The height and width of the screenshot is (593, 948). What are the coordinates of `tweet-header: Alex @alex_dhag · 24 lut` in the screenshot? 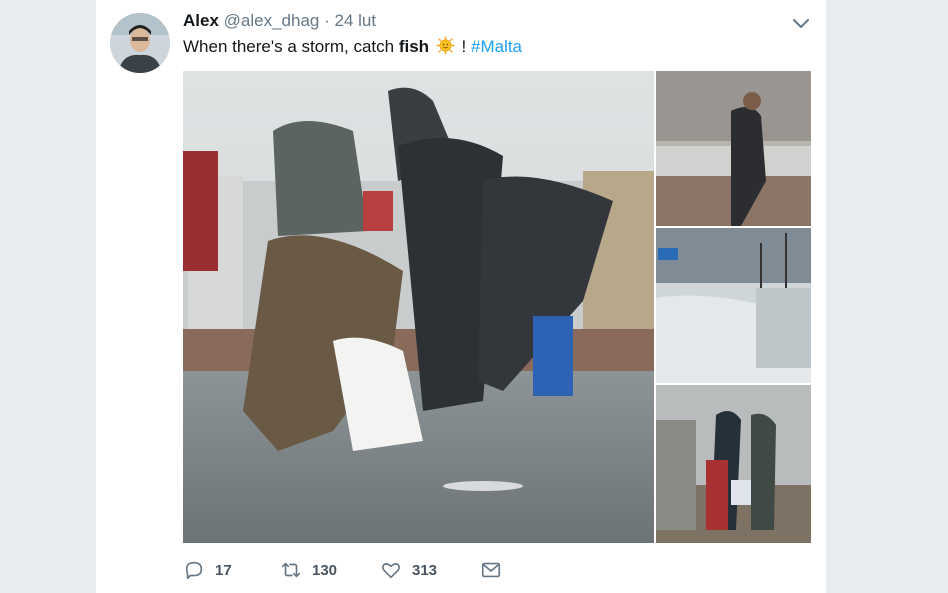 It's located at (279, 21).